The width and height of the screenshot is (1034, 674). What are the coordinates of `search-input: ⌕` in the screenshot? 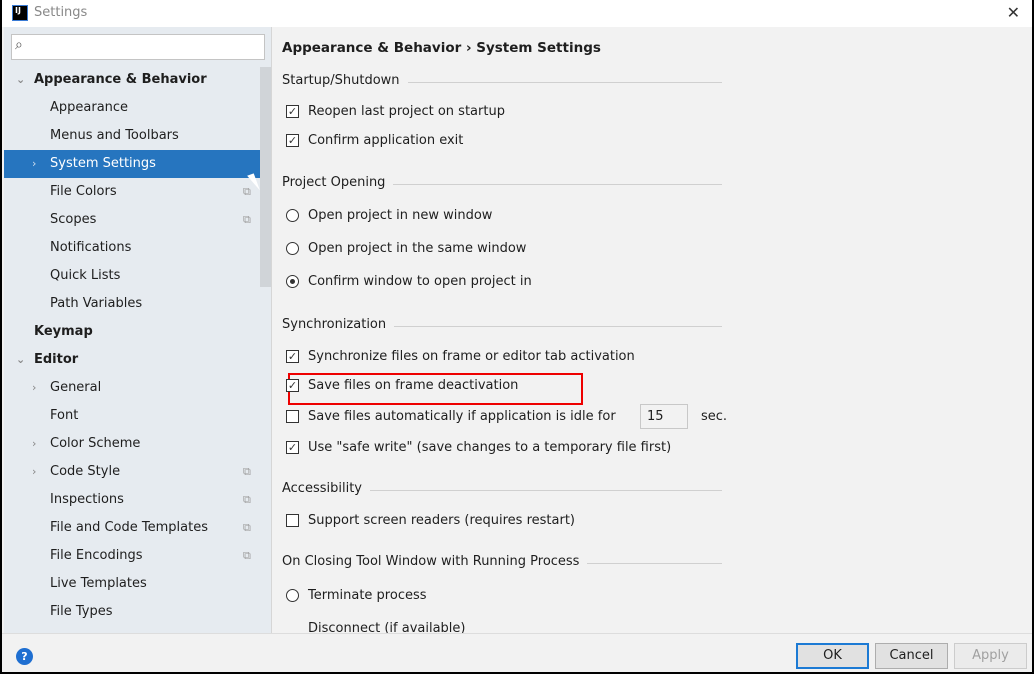 It's located at (138, 47).